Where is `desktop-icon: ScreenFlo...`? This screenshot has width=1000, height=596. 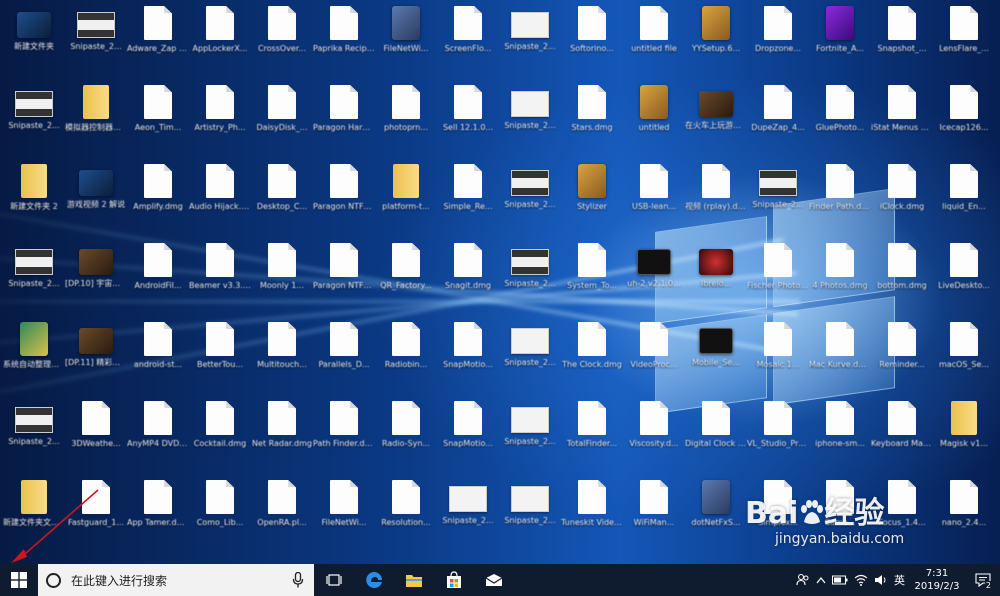 desktop-icon: ScreenFlo... is located at coordinates (468, 41).